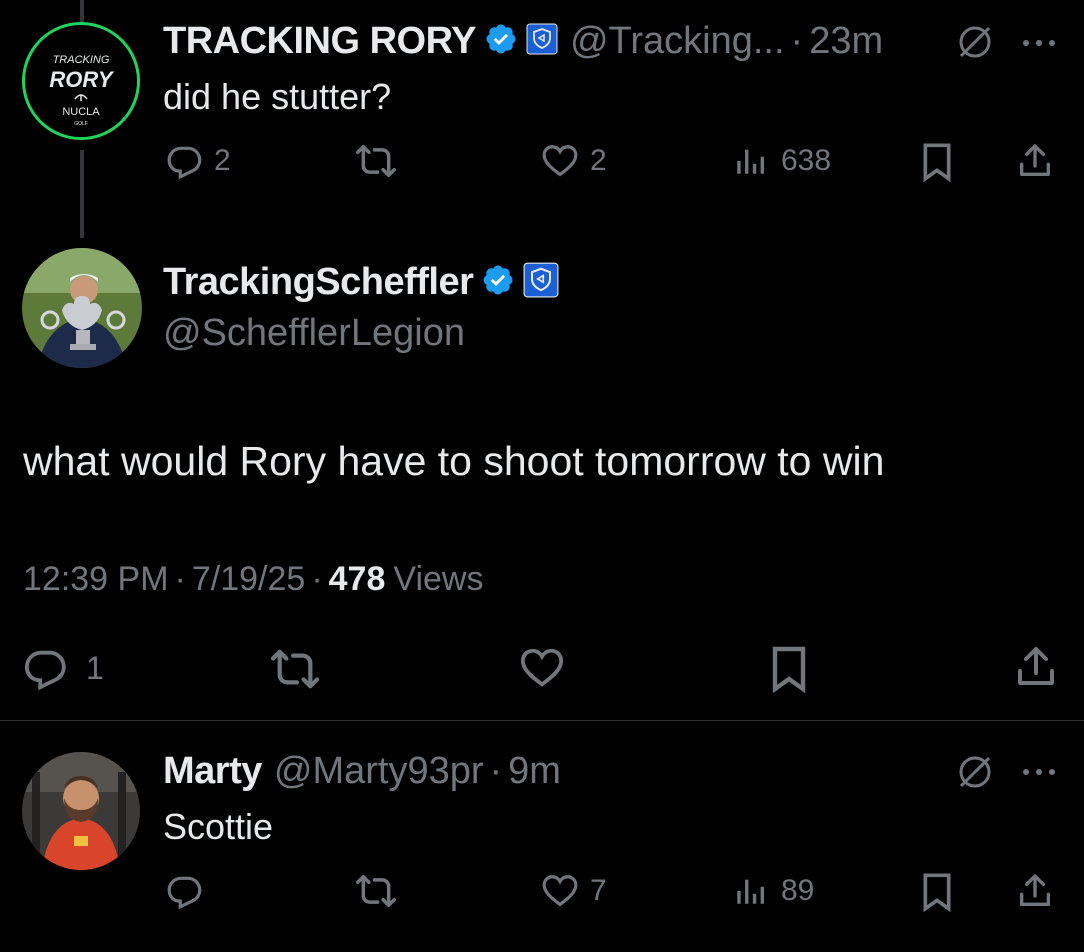  What do you see at coordinates (523, 41) in the screenshot?
I see `parent-tweet-header: TRACKING RORY @Tracking... · 23m` at bounding box center [523, 41].